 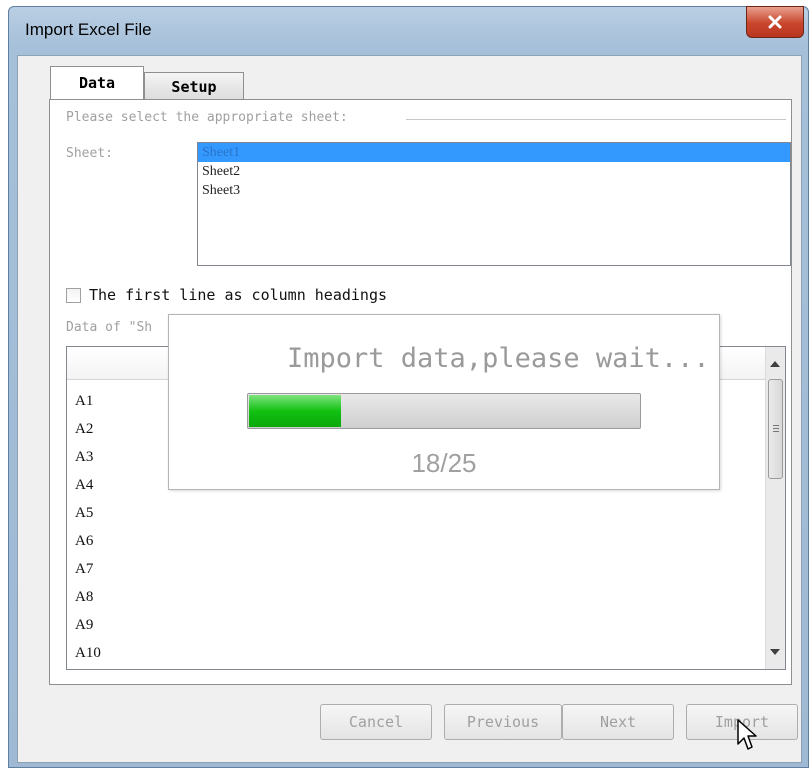 I want to click on sheet-listbox: Sheet1 Sheet2 Sheet3, so click(x=494, y=204).